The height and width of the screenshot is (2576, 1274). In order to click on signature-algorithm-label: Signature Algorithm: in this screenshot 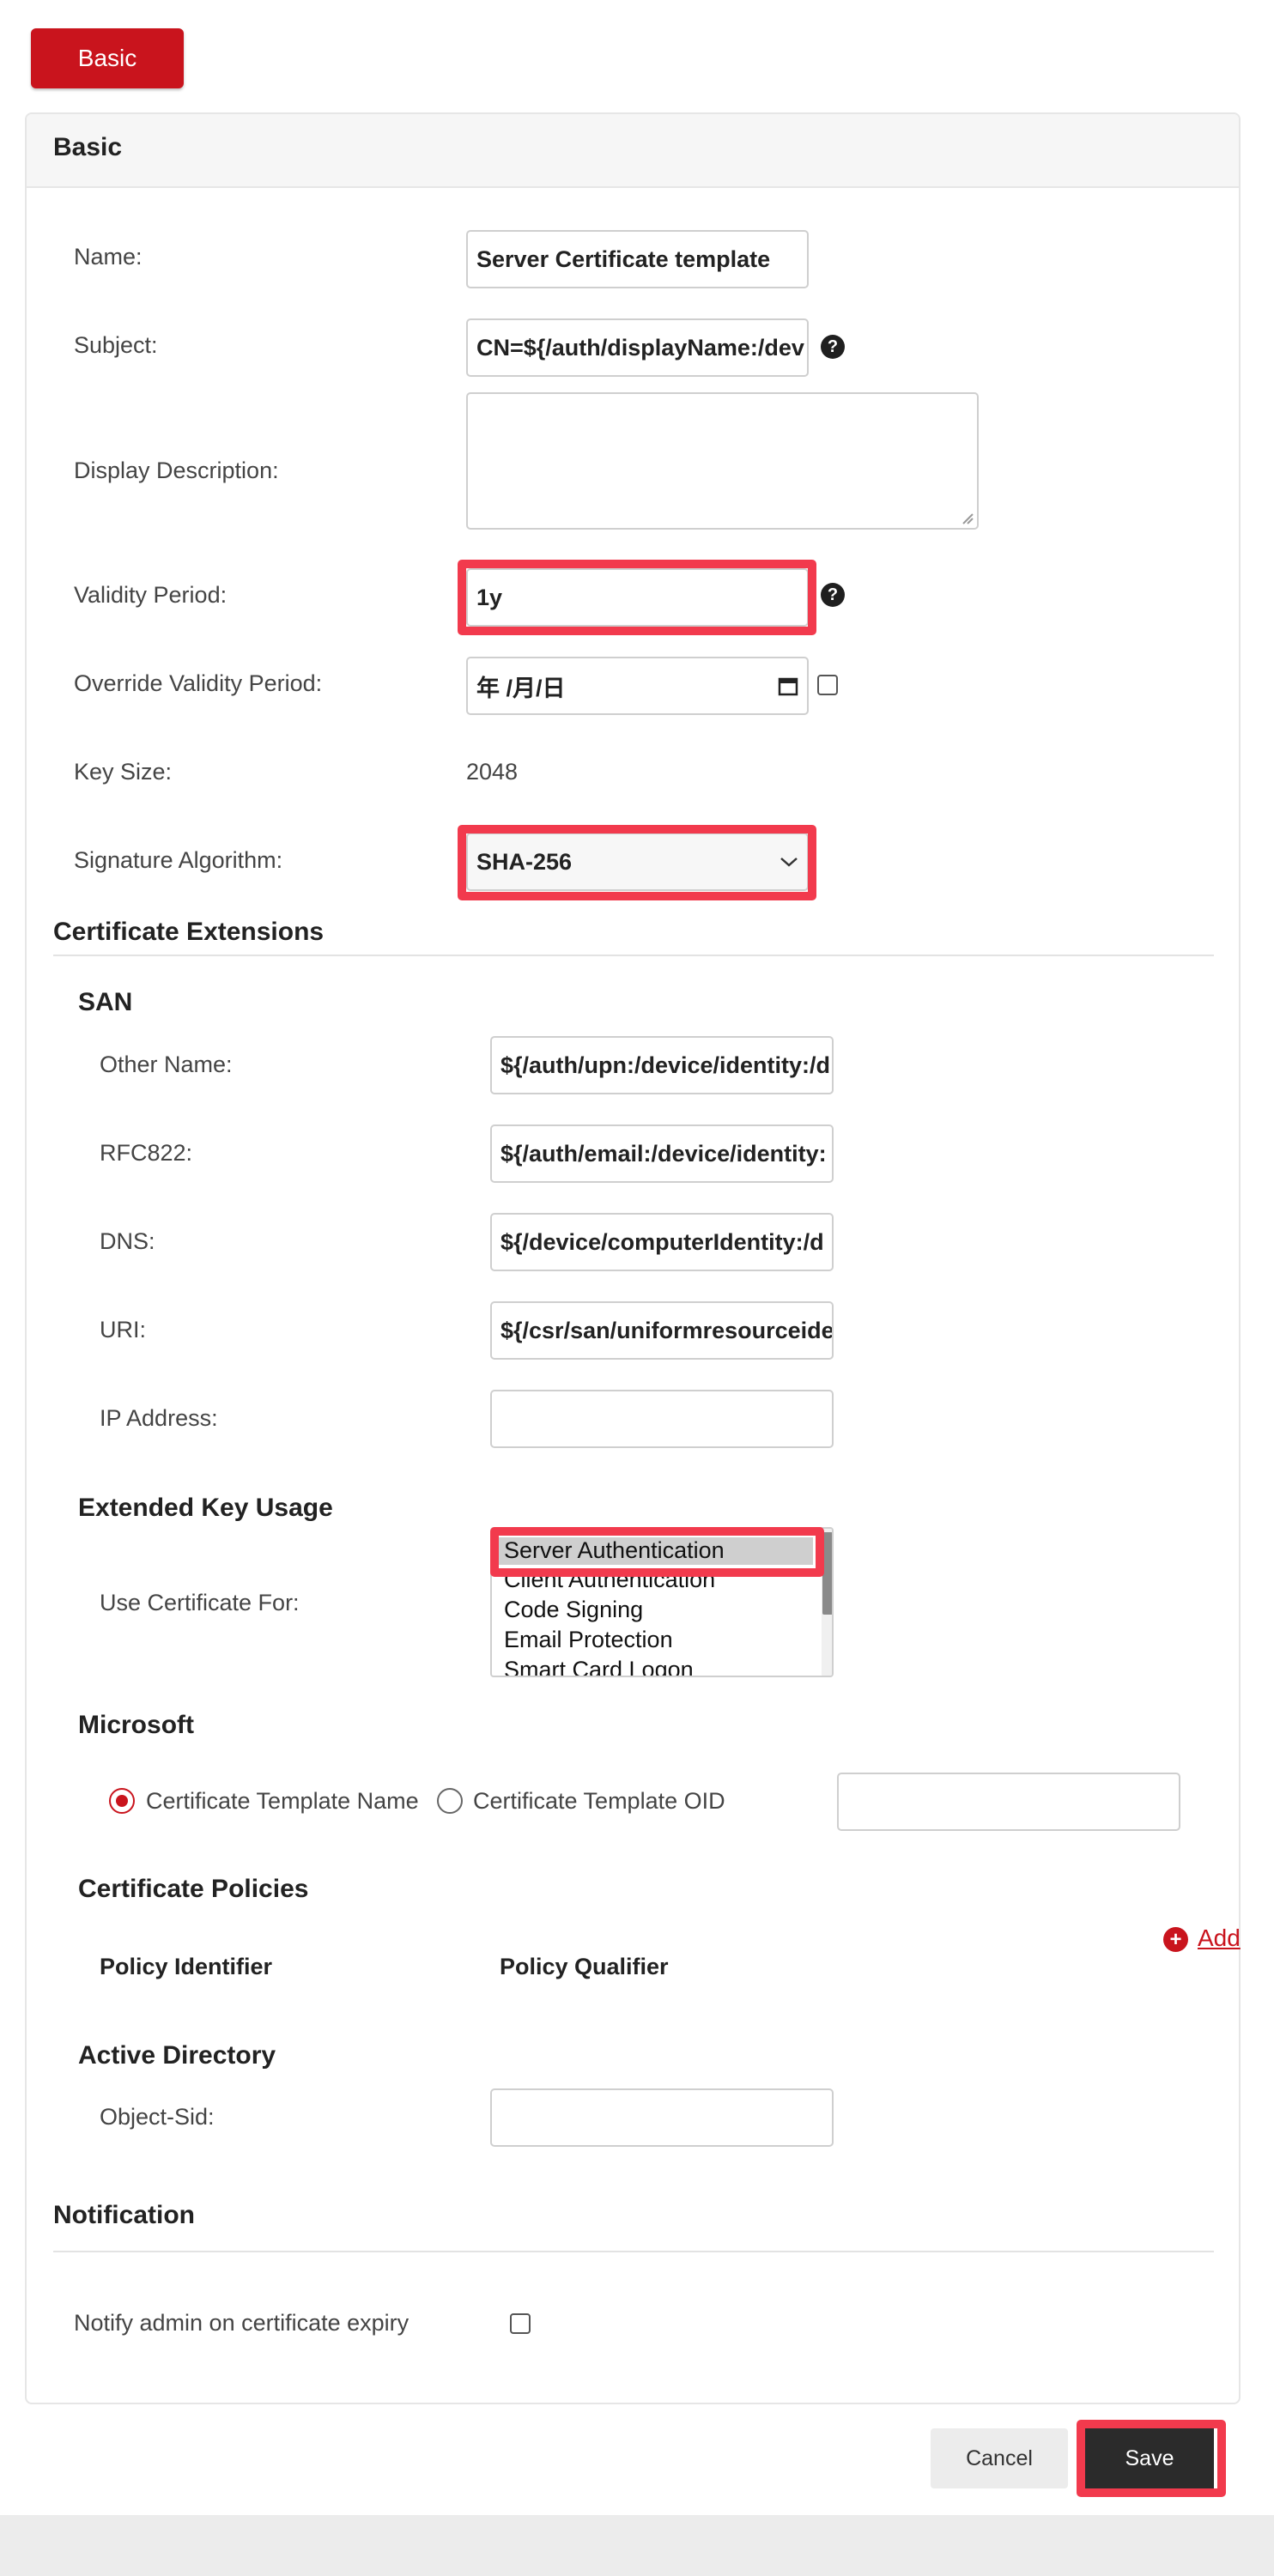, I will do `click(179, 860)`.